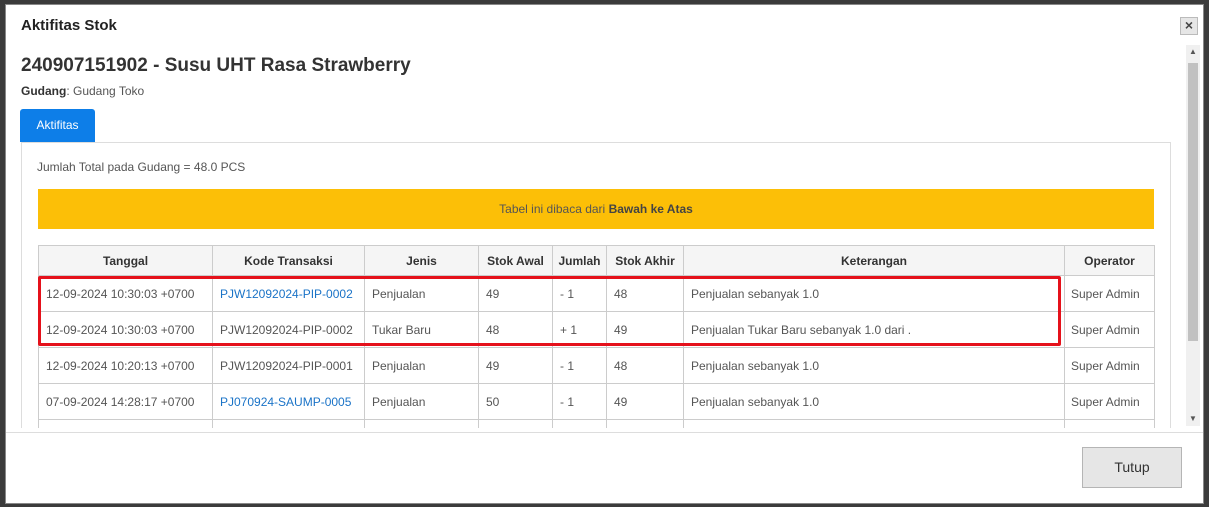 The width and height of the screenshot is (1209, 507). What do you see at coordinates (288, 260) in the screenshot?
I see `column-header: Kode Transaksi` at bounding box center [288, 260].